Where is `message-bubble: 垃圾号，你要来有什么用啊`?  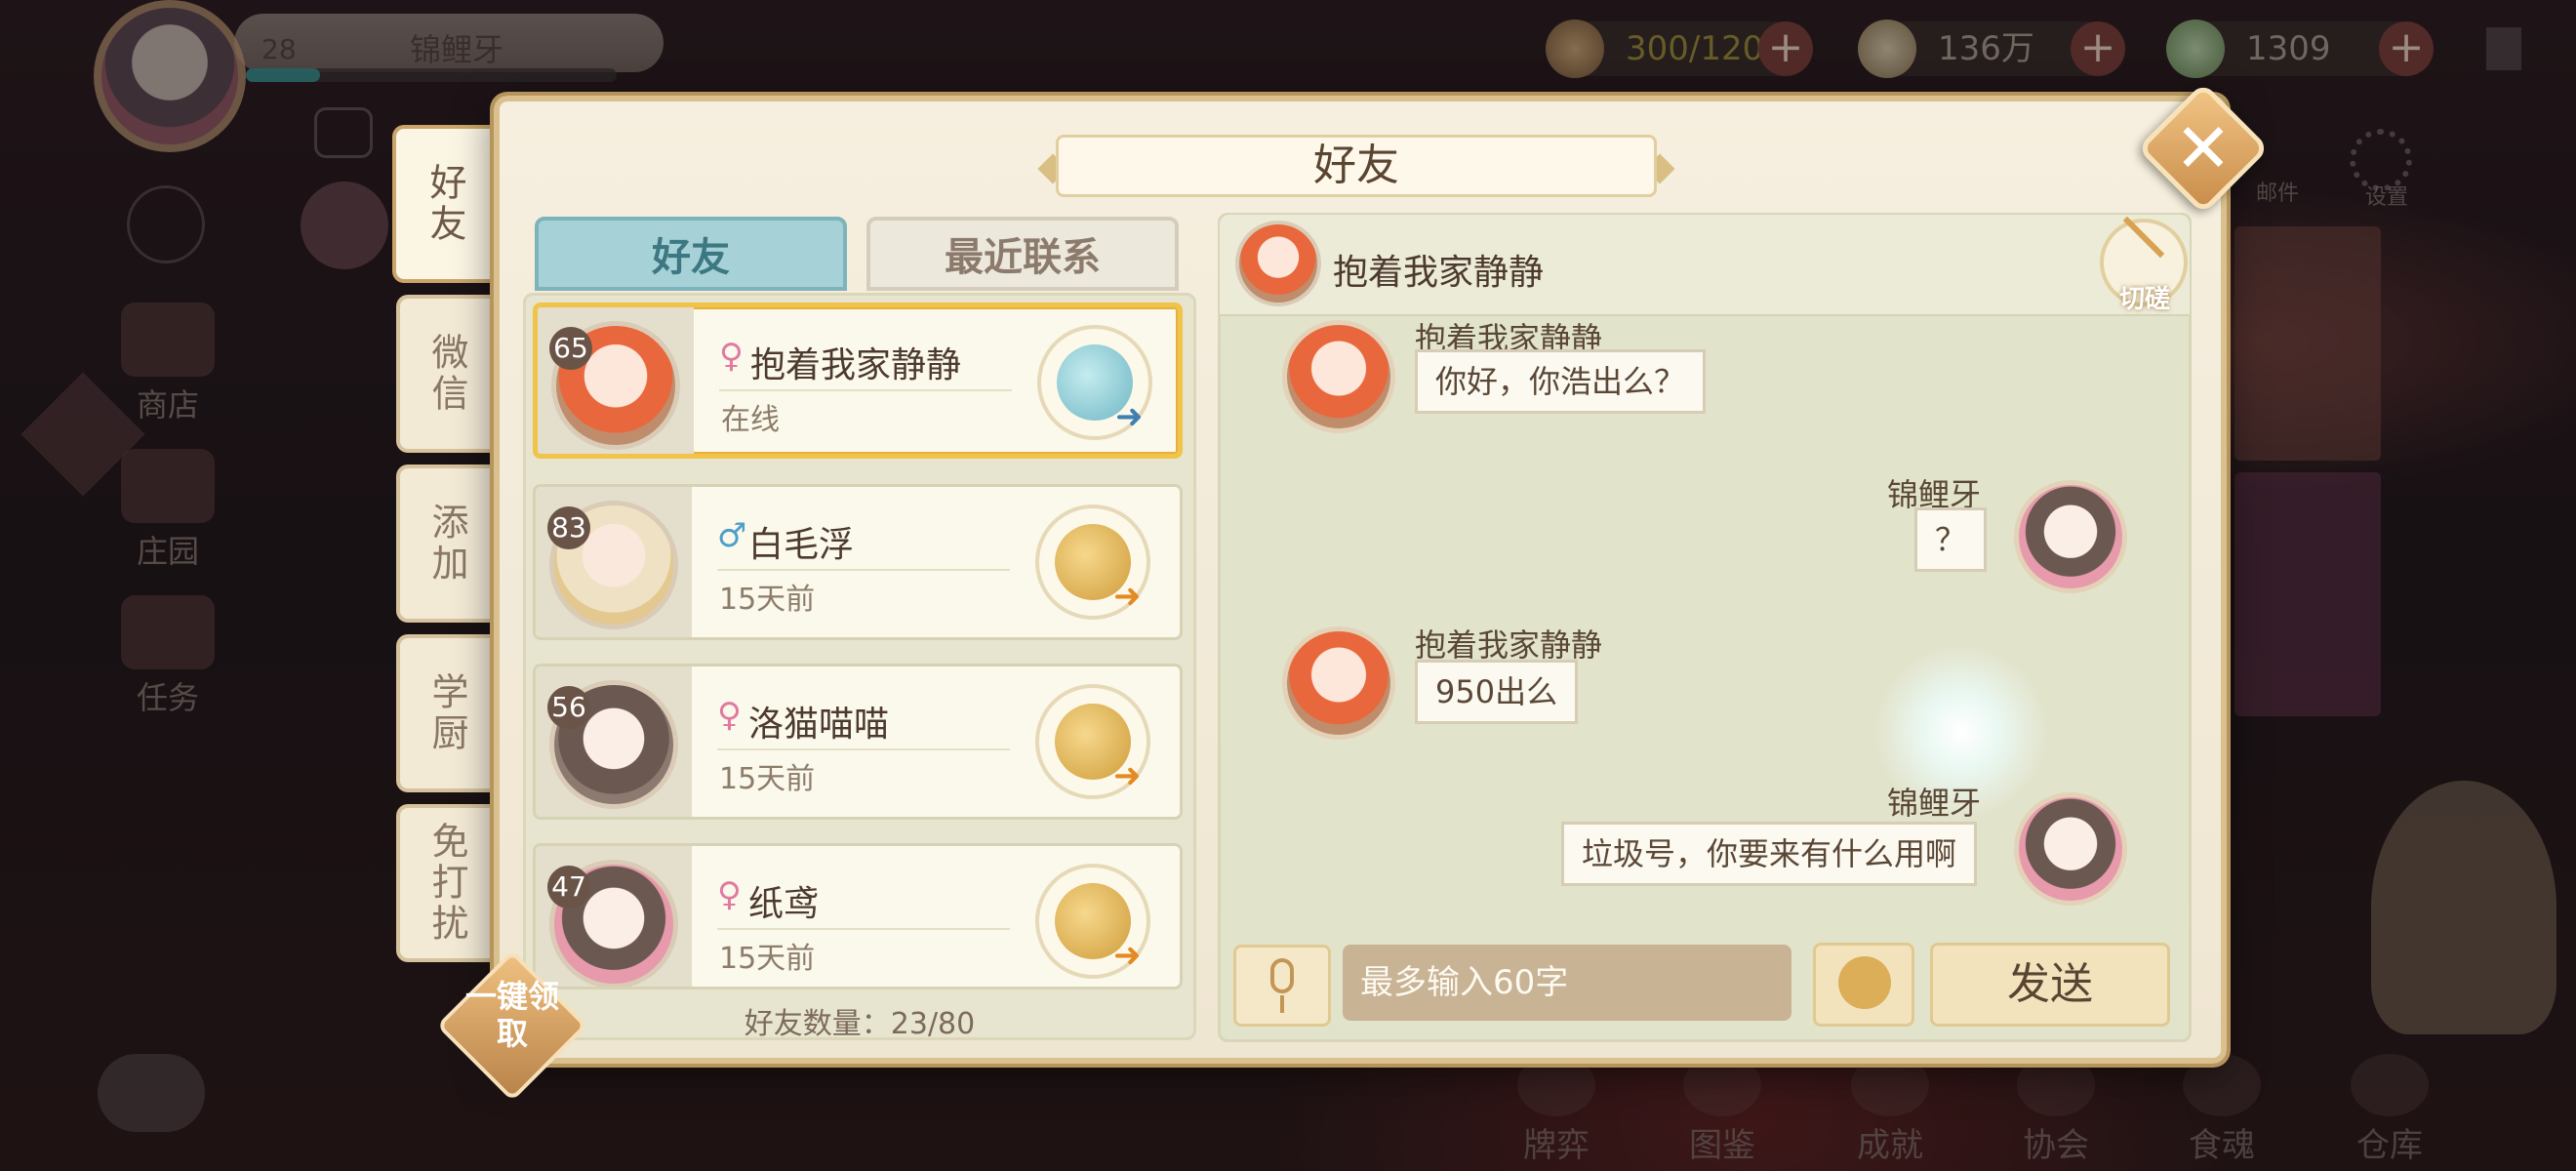 message-bubble: 垃圾号，你要来有什么用啊 is located at coordinates (1769, 854).